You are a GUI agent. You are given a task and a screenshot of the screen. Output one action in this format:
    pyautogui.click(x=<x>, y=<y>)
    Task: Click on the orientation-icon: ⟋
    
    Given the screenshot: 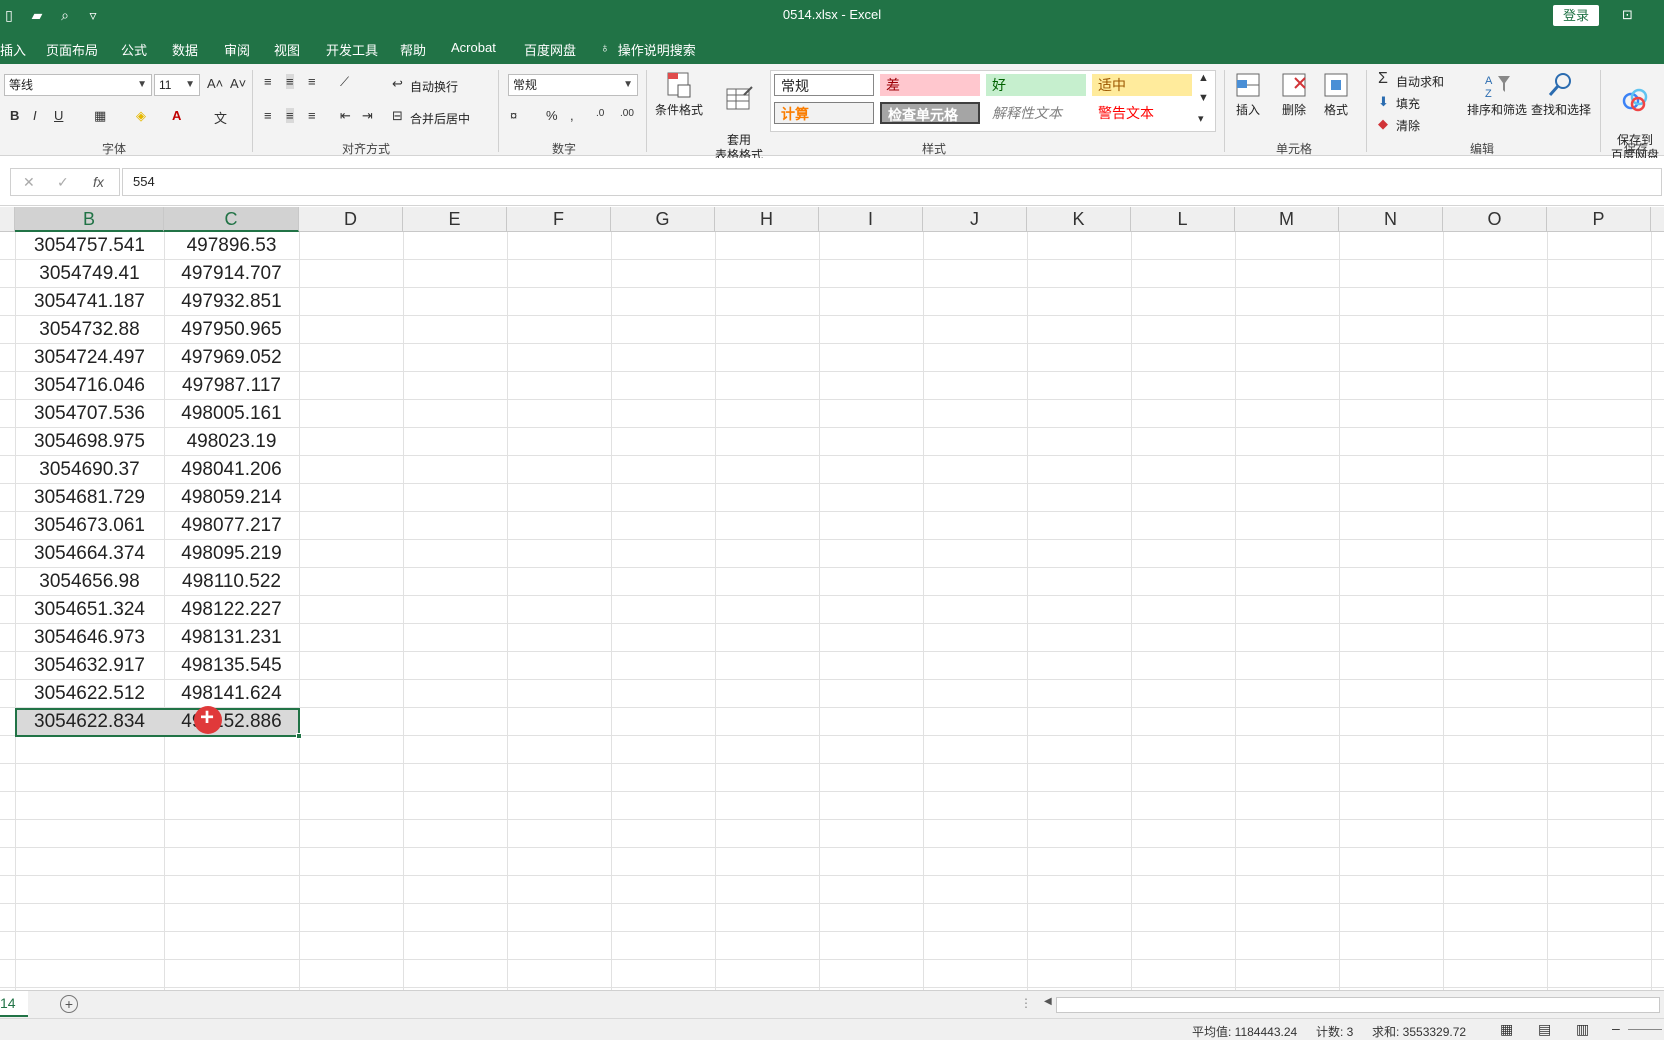 What is the action you would take?
    pyautogui.click(x=344, y=82)
    